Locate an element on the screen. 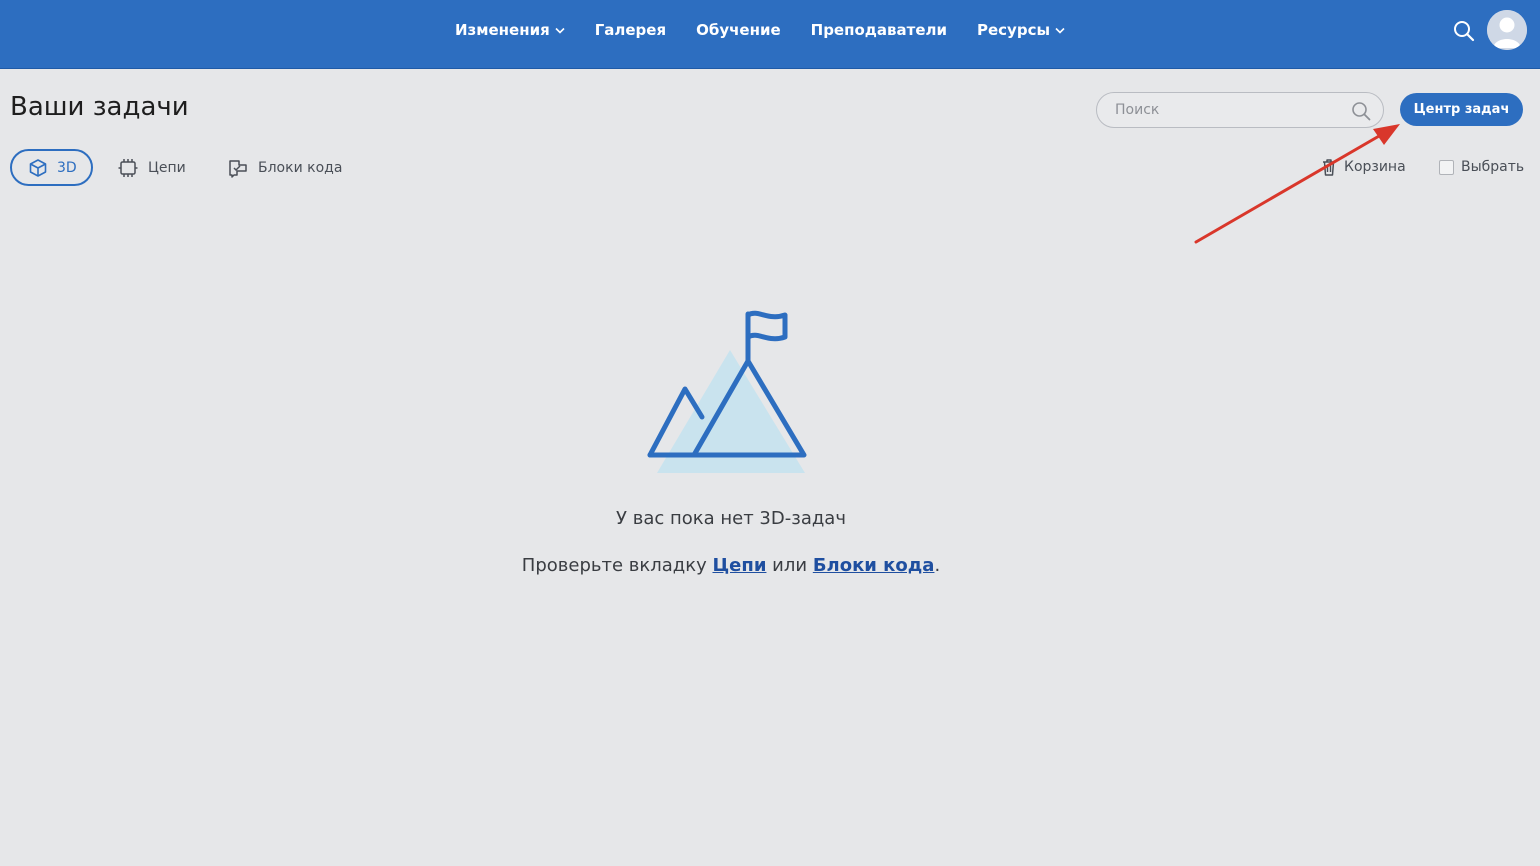 The width and height of the screenshot is (1540, 866). nav-item-teachers: Преподаватели is located at coordinates (879, 30).